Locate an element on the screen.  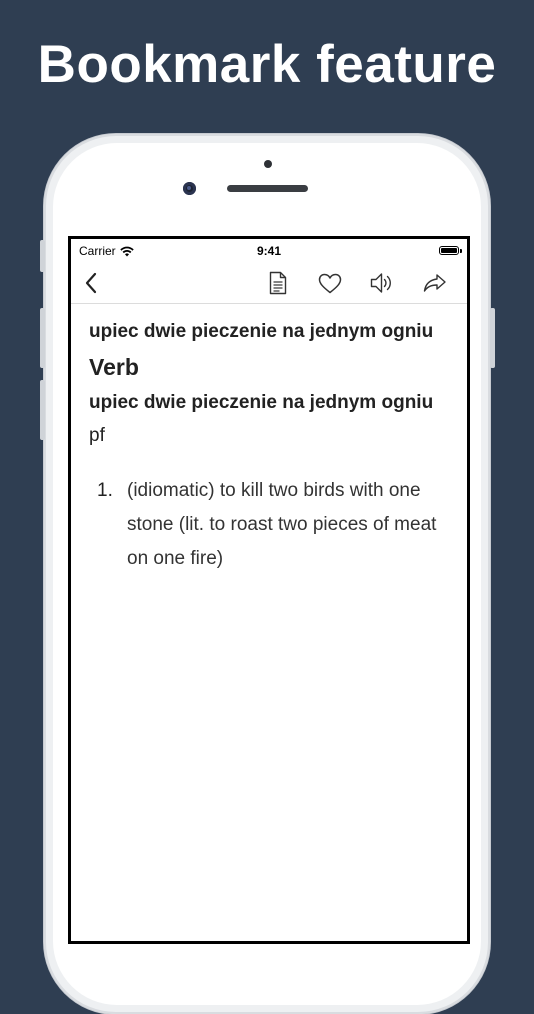
chevron-left-icon is located at coordinates (91, 283).